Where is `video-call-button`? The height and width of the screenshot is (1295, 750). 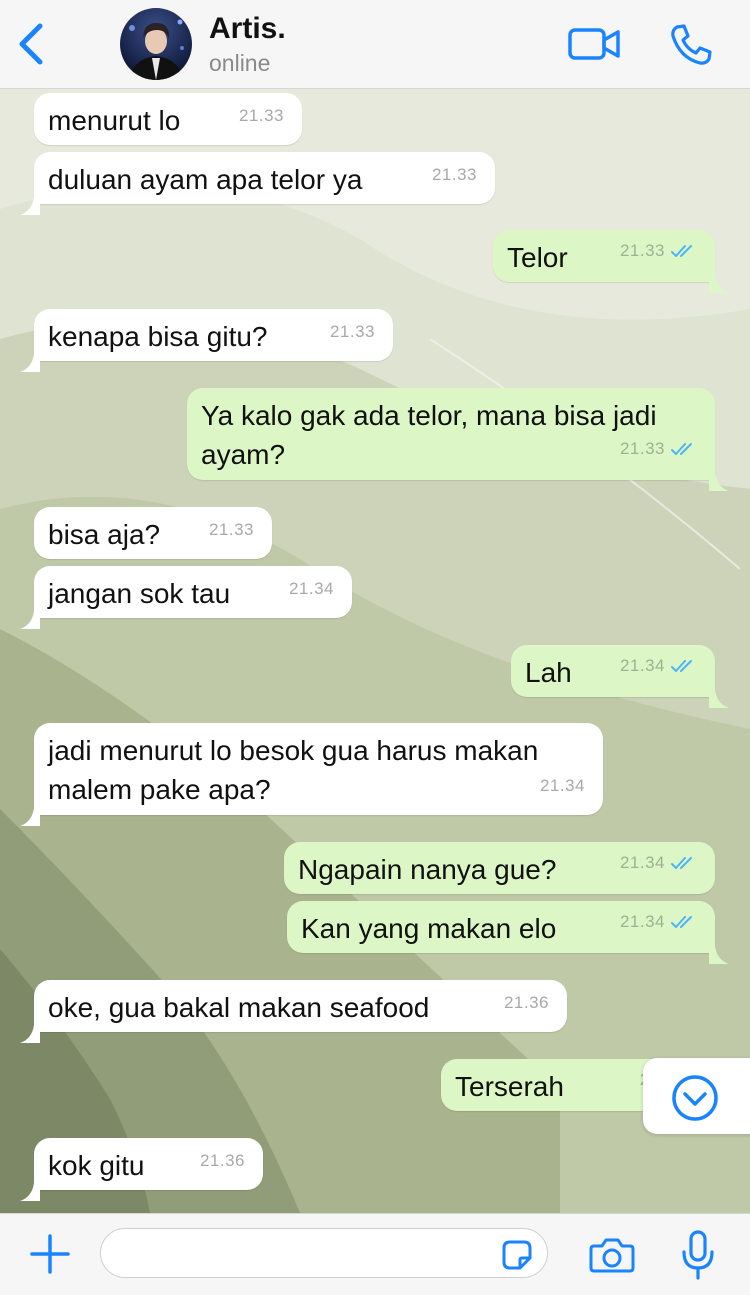 video-call-button is located at coordinates (594, 44).